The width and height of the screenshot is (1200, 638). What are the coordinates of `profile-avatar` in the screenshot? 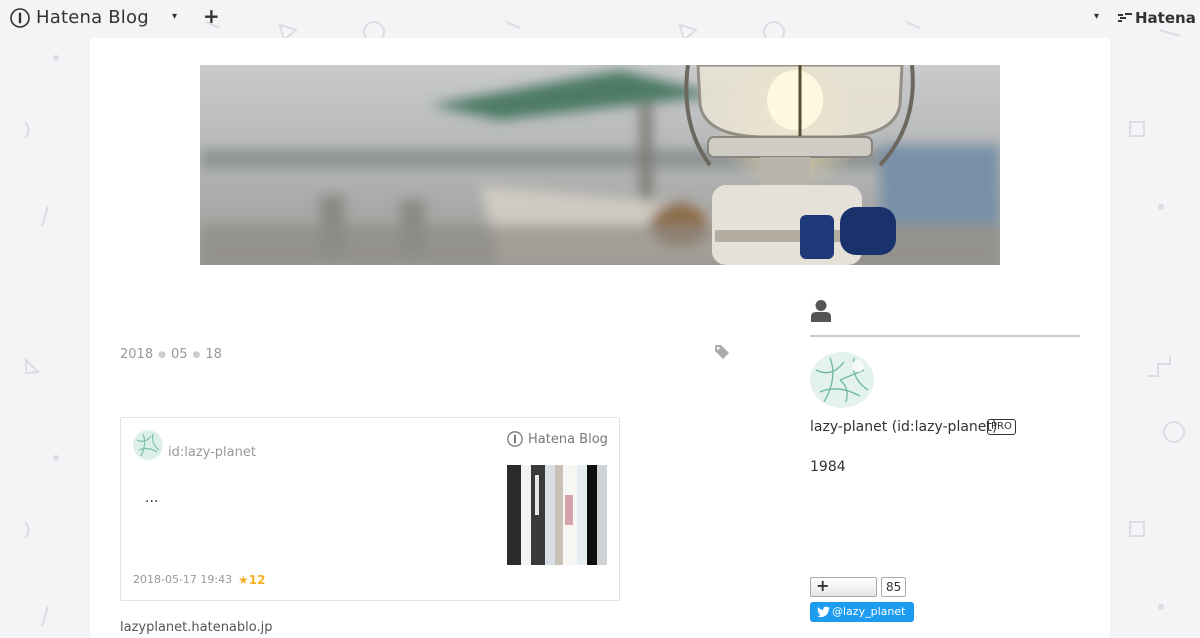 It's located at (842, 380).